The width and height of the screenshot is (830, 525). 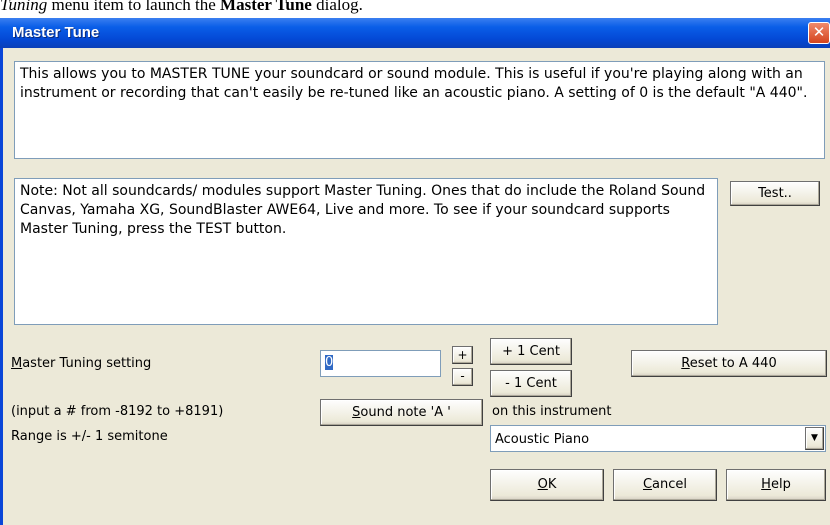 I want to click on caption-text: menu item to launch the, so click(x=134, y=7).